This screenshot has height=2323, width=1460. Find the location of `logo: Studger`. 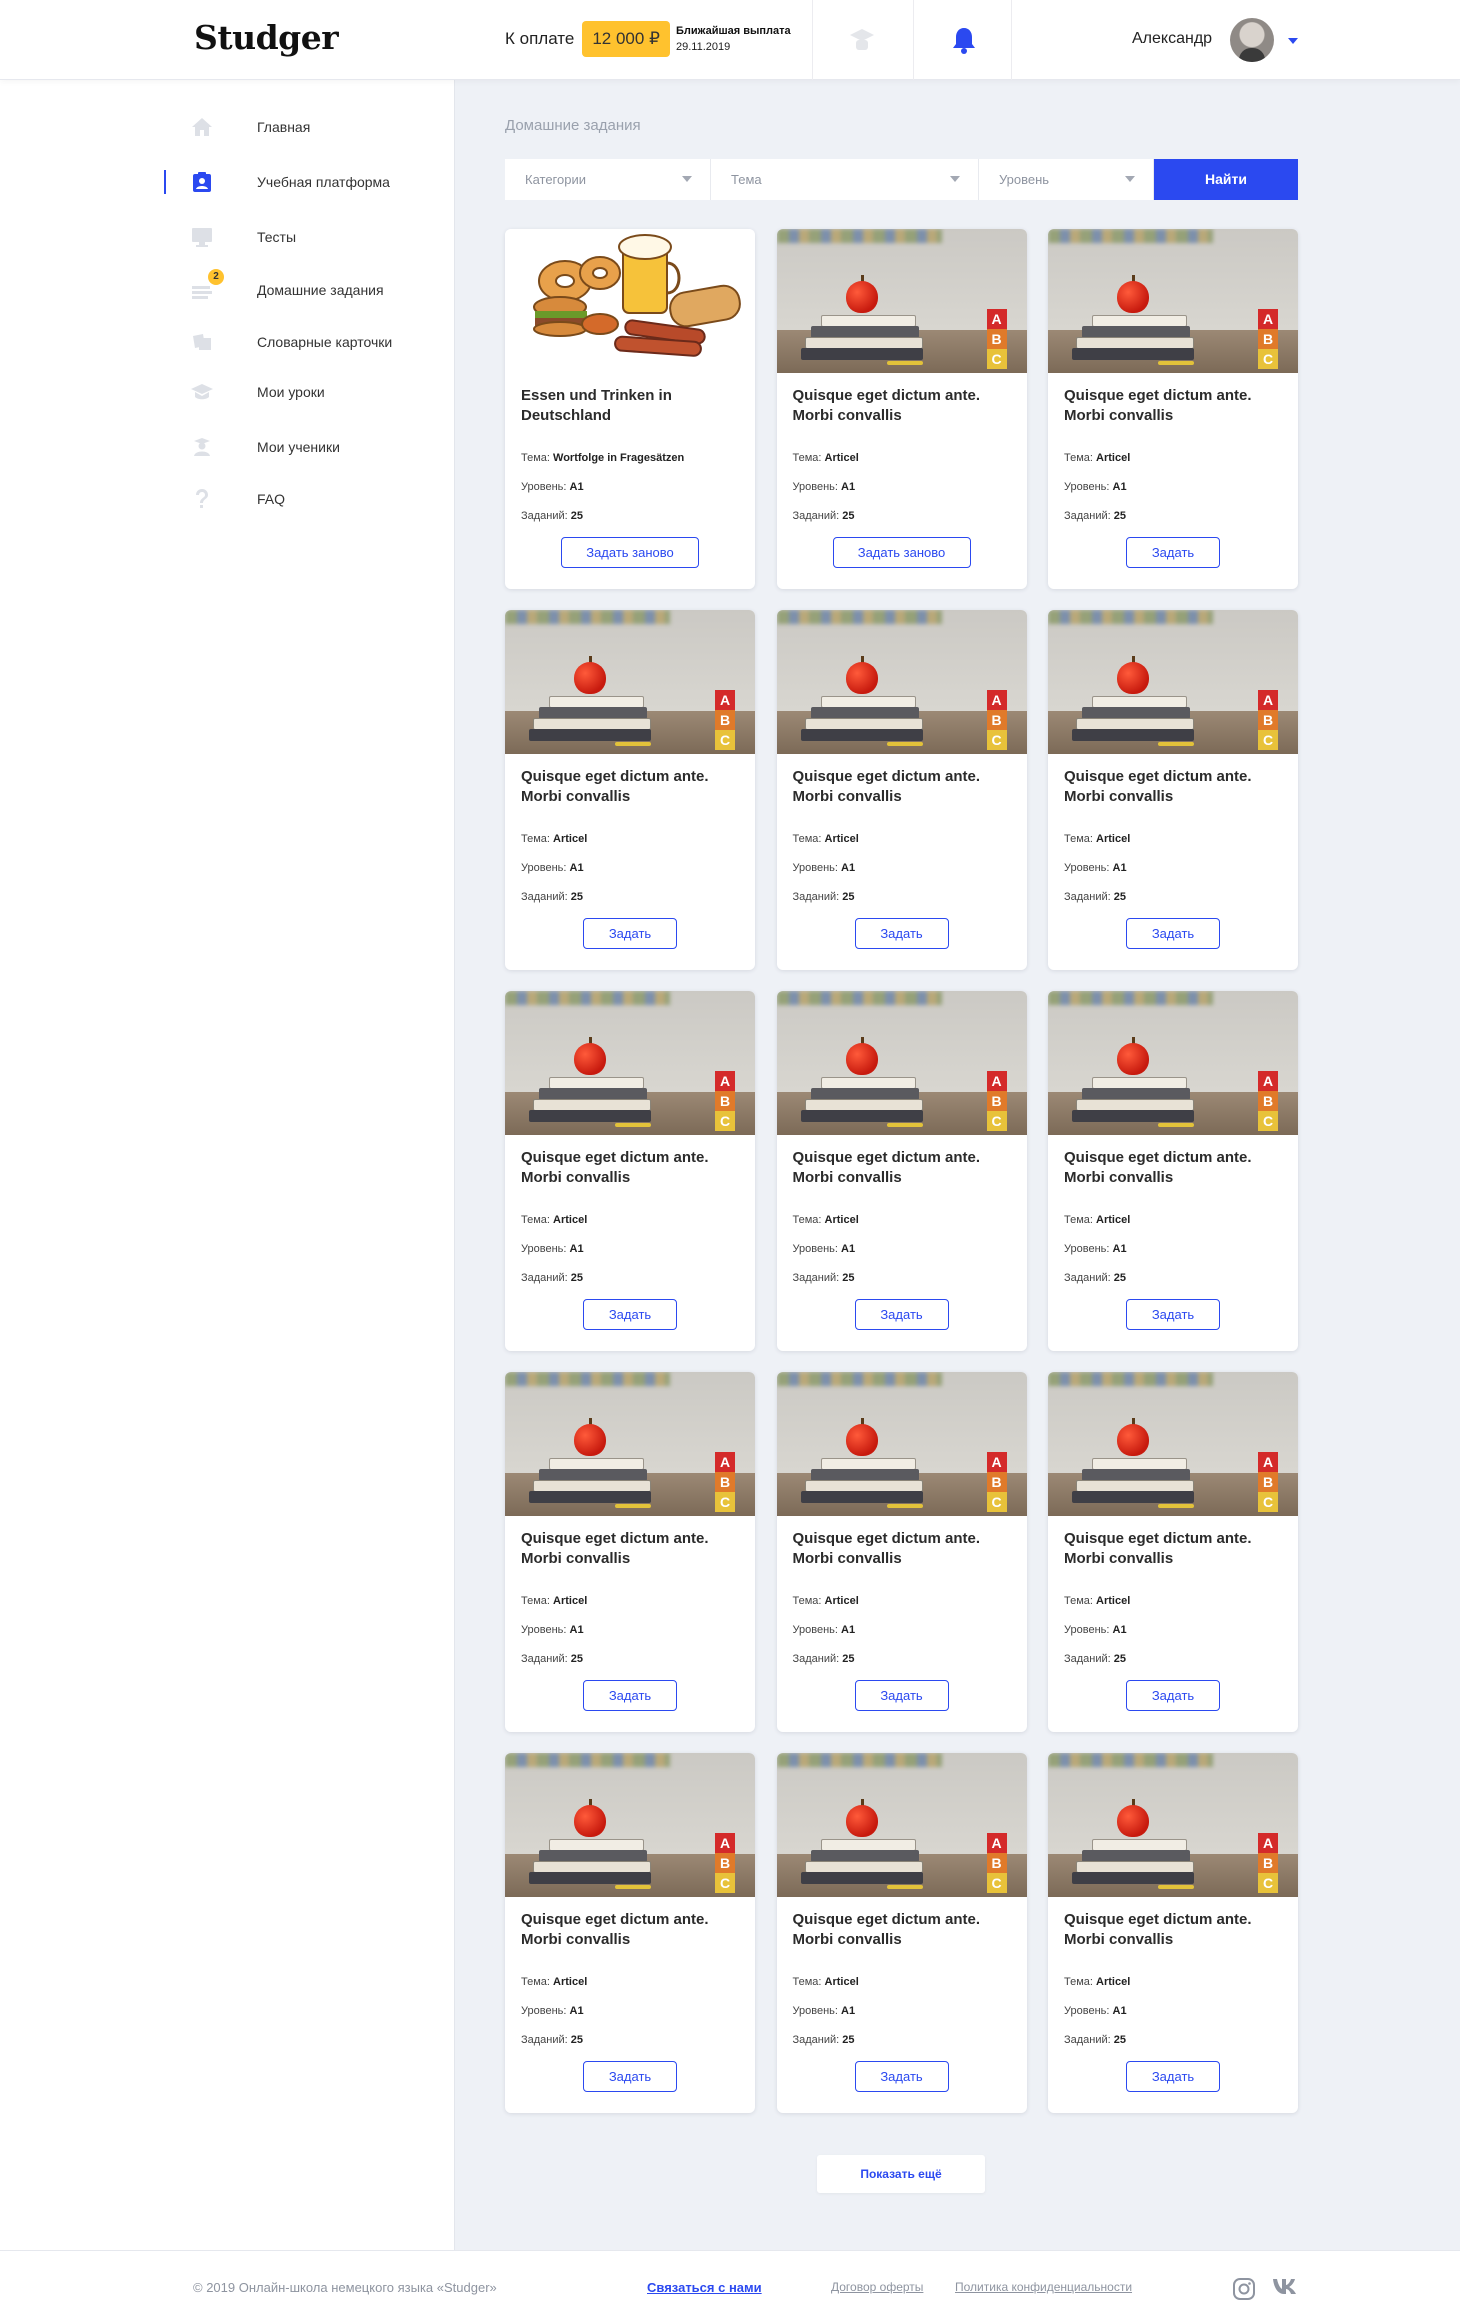

logo: Studger is located at coordinates (266, 37).